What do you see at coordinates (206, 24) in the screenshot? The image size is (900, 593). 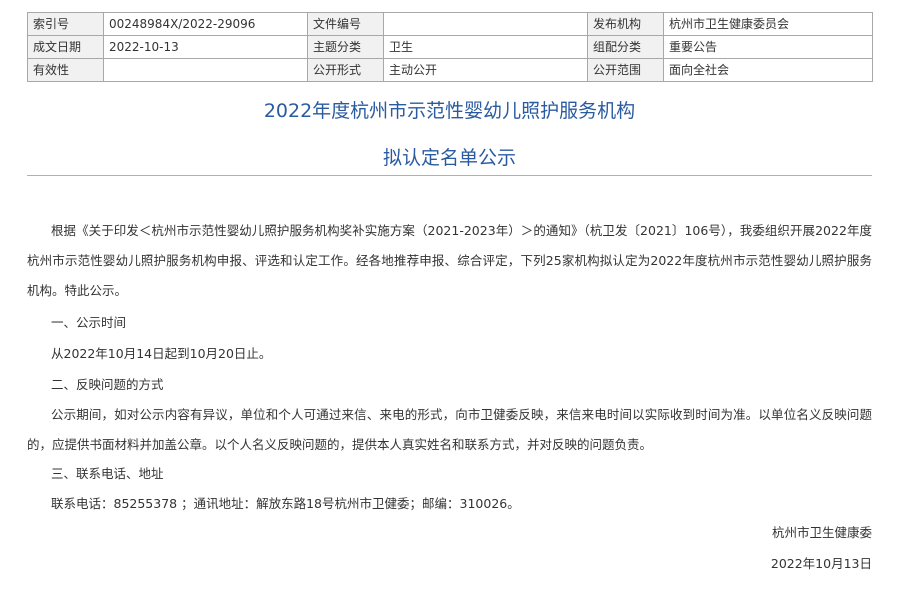 I see `index-value: 00248984X/2022-29096` at bounding box center [206, 24].